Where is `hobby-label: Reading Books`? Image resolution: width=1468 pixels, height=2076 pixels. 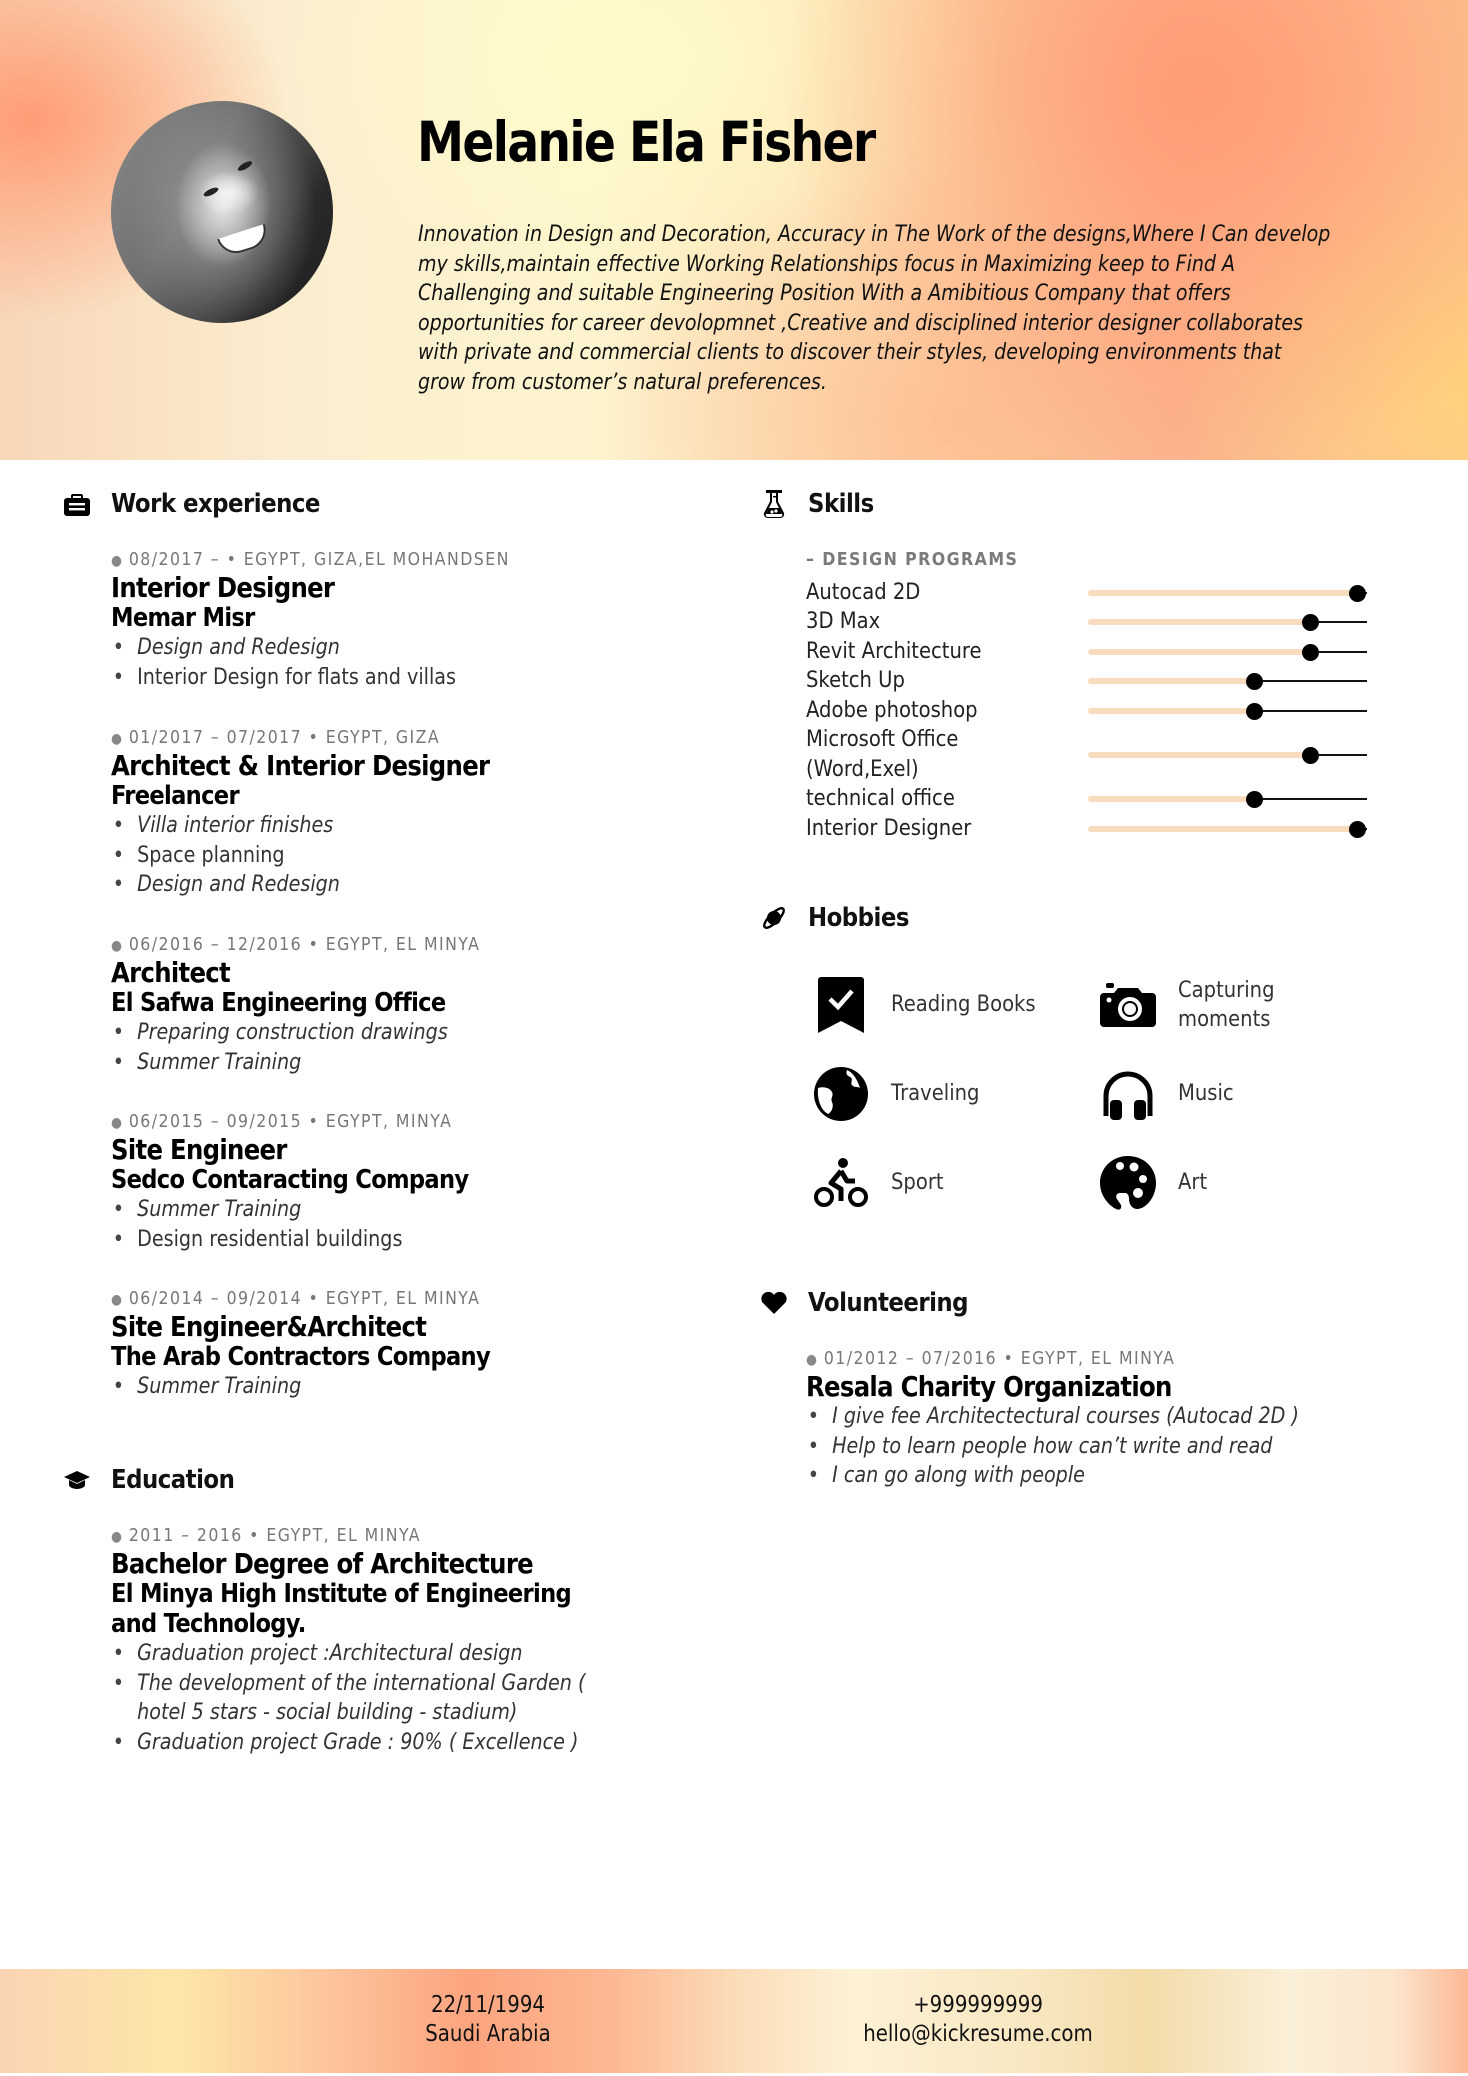 hobby-label: Reading Books is located at coordinates (963, 1004).